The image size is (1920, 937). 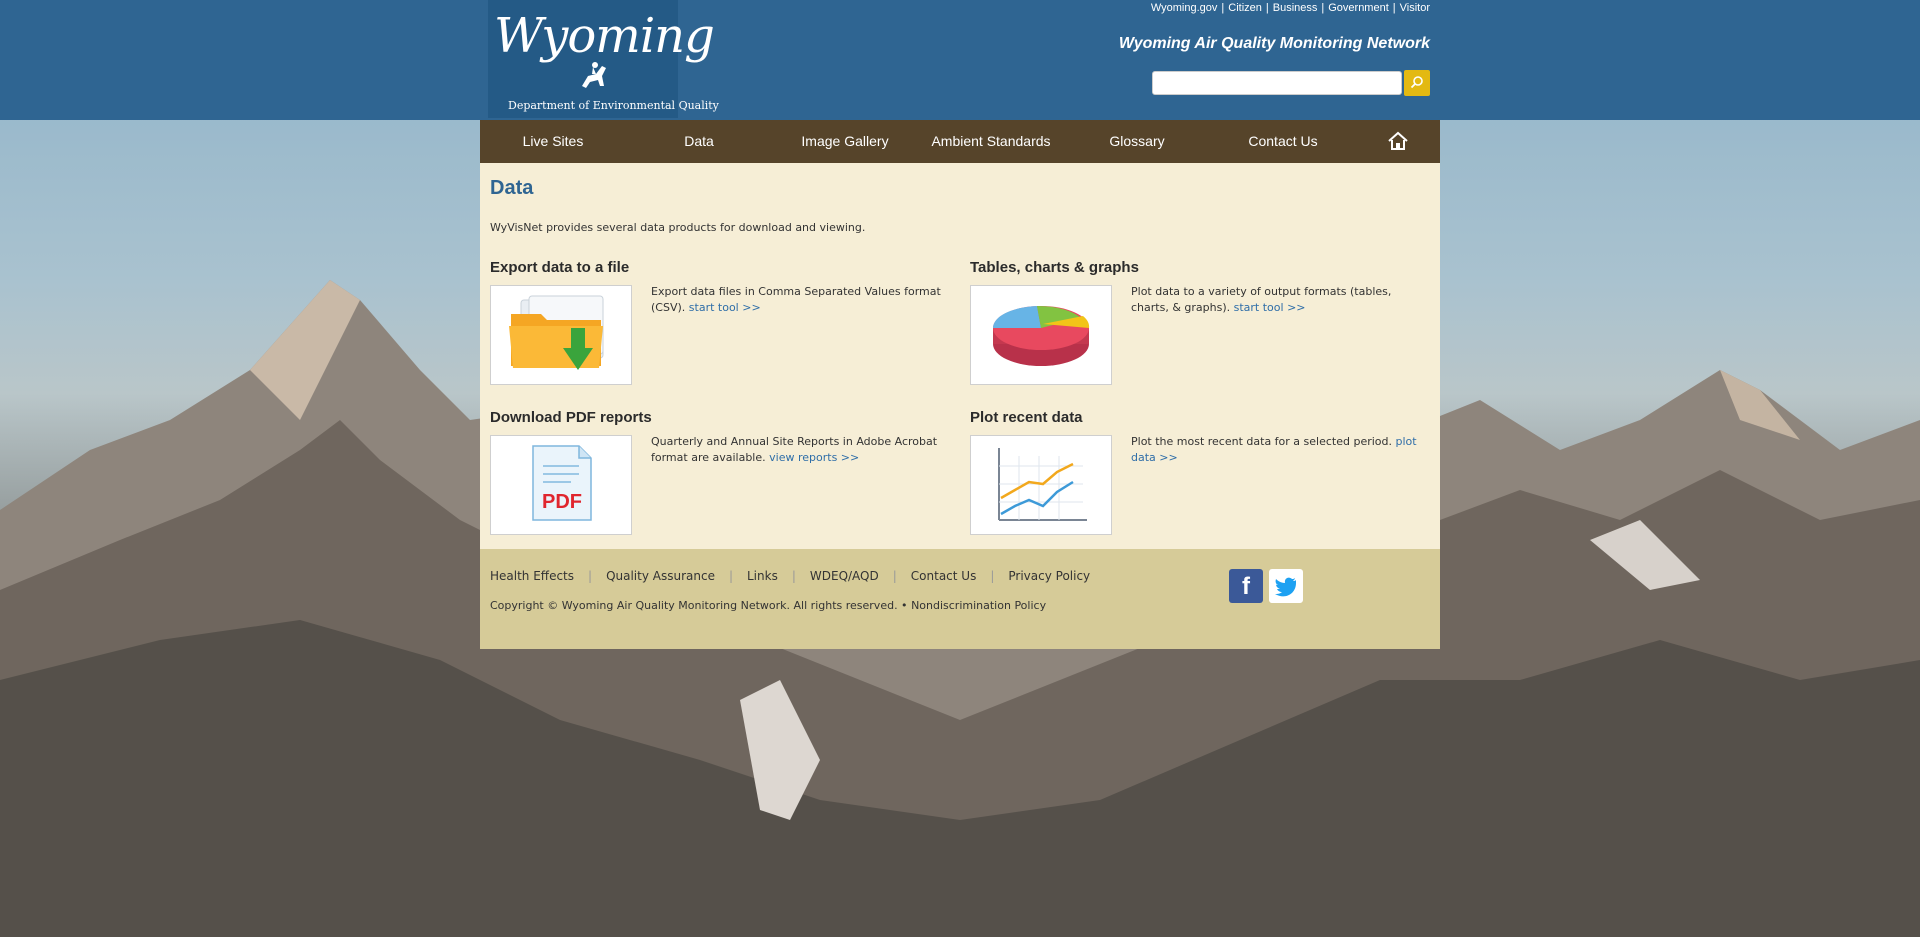 I want to click on twitter-icon, so click(x=1286, y=586).